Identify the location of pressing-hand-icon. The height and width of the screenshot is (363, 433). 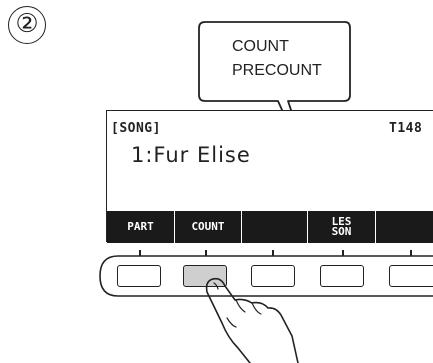
(252, 320).